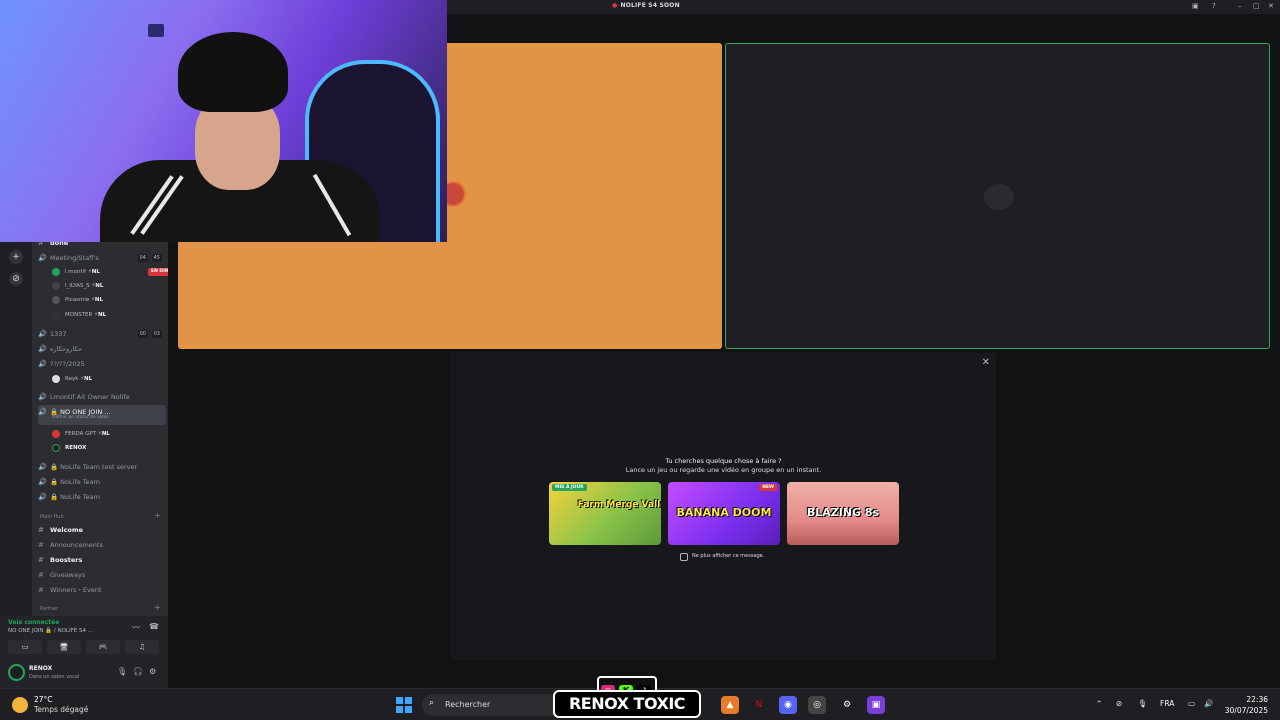 Image resolution: width=1280 pixels, height=720 pixels. I want to click on headphones-icon: 🎧, so click(138, 671).